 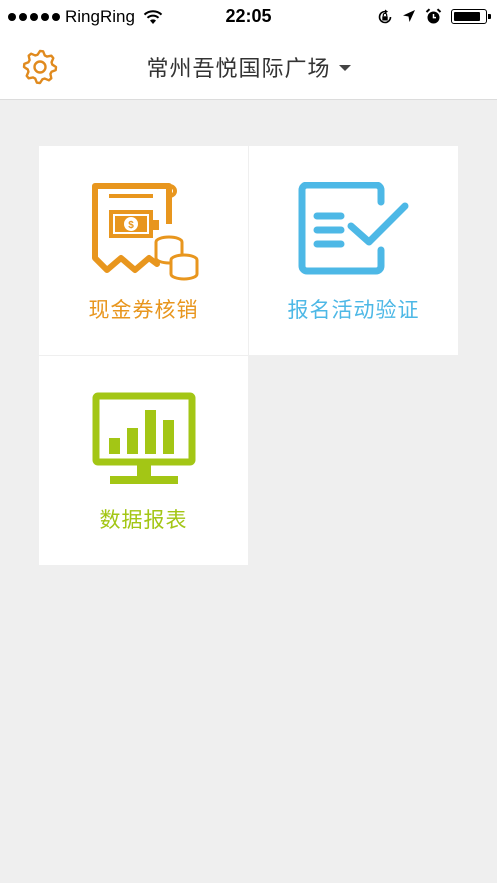 I want to click on tile-label: 报名活动验证, so click(x=353, y=310).